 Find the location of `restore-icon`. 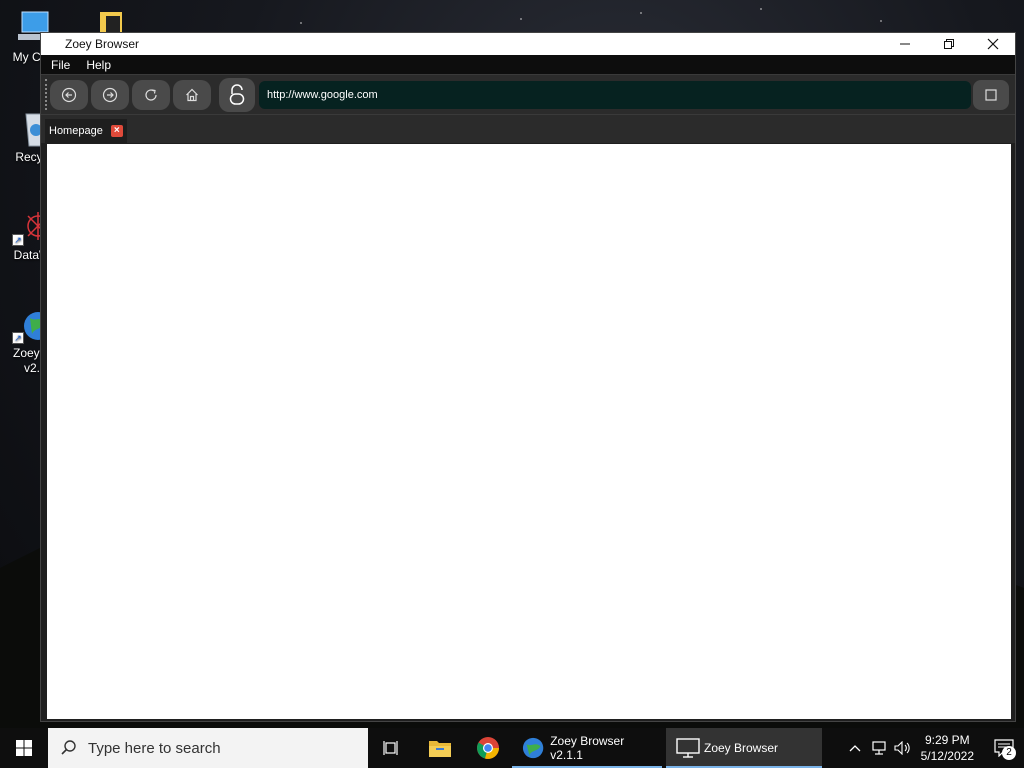

restore-icon is located at coordinates (949, 44).